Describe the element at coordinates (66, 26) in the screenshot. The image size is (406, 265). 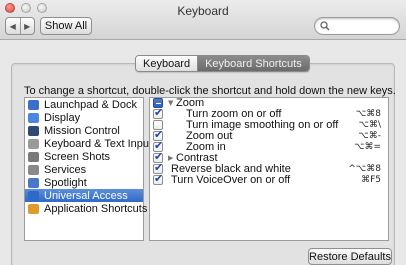
I see `show-all-button: Show All` at that location.